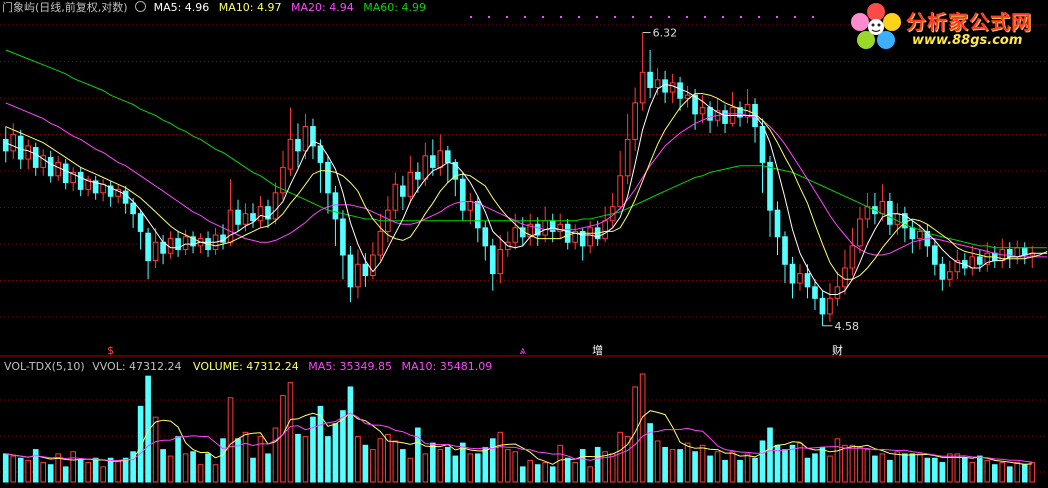 The image size is (1048, 488). I want to click on event-marker: $, so click(110, 350).